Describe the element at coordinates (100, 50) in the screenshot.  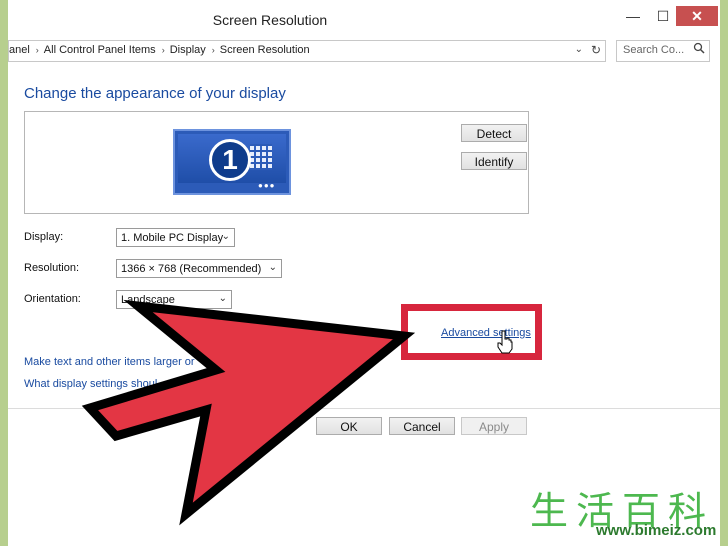
I see `breadcrumb-all-items: All Control Panel Items` at that location.